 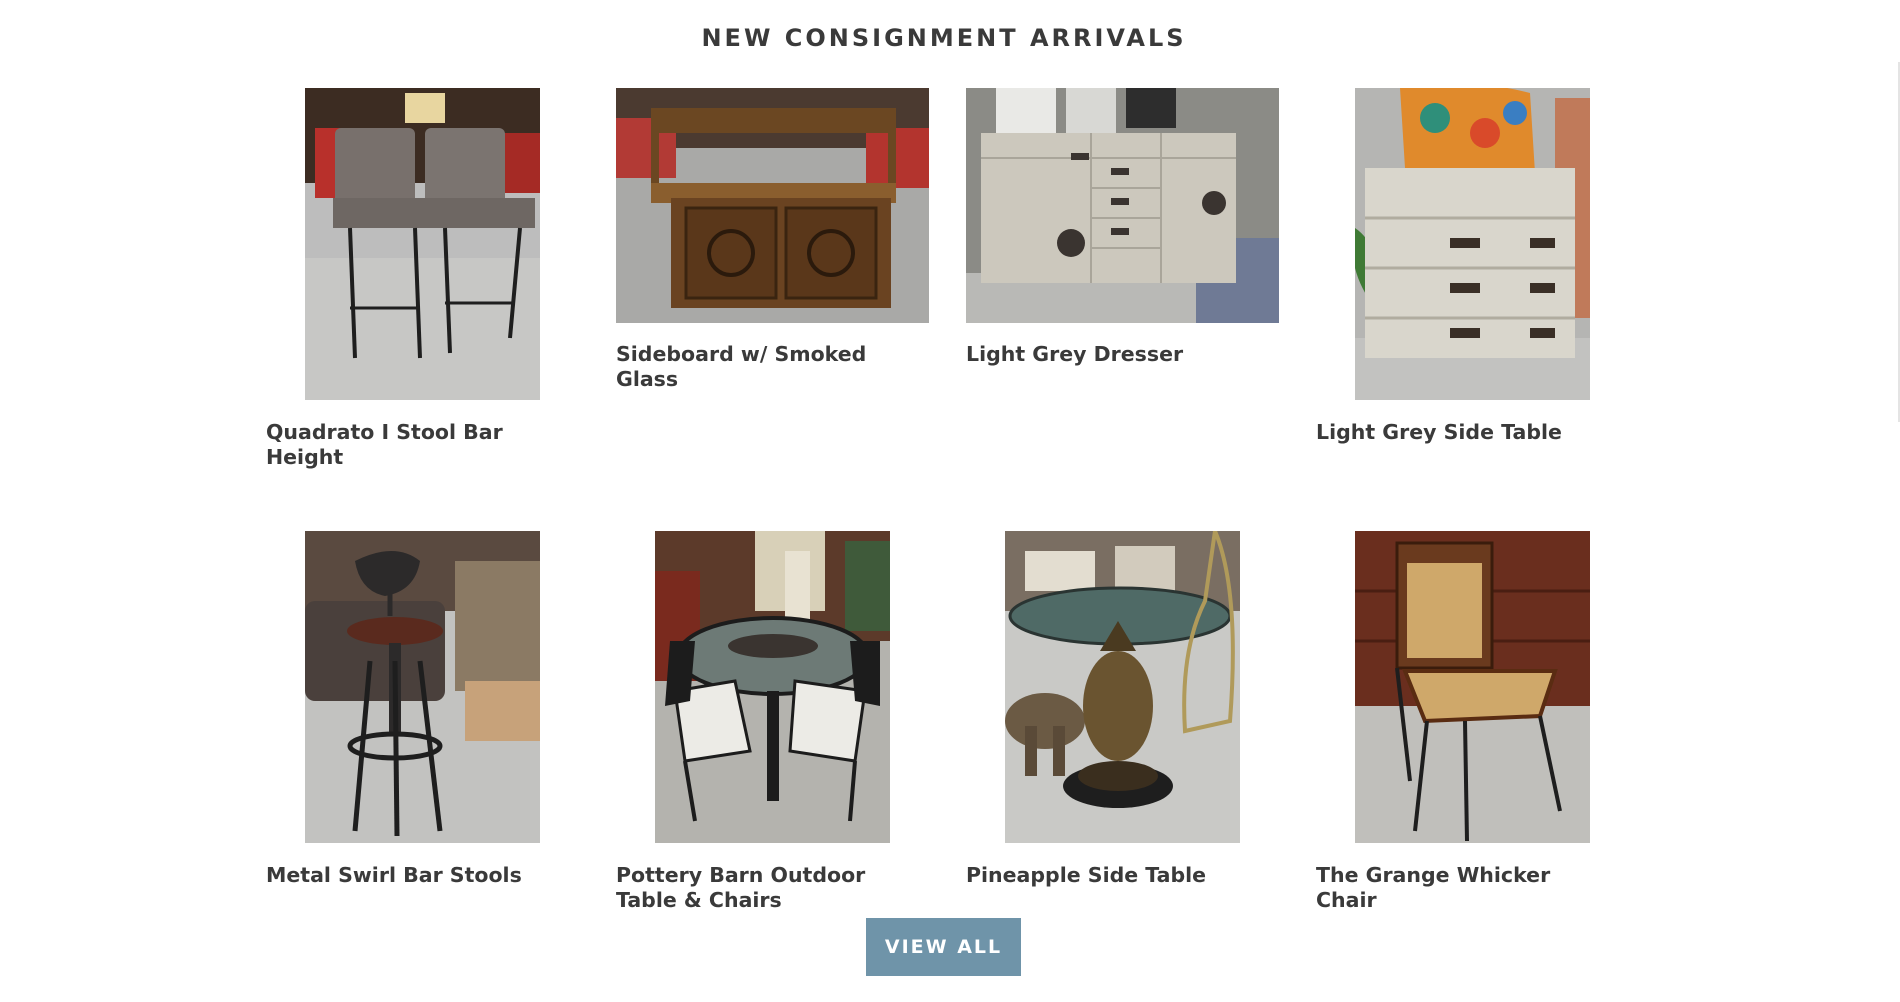 I want to click on metal-stool-photo, so click(x=422, y=687).